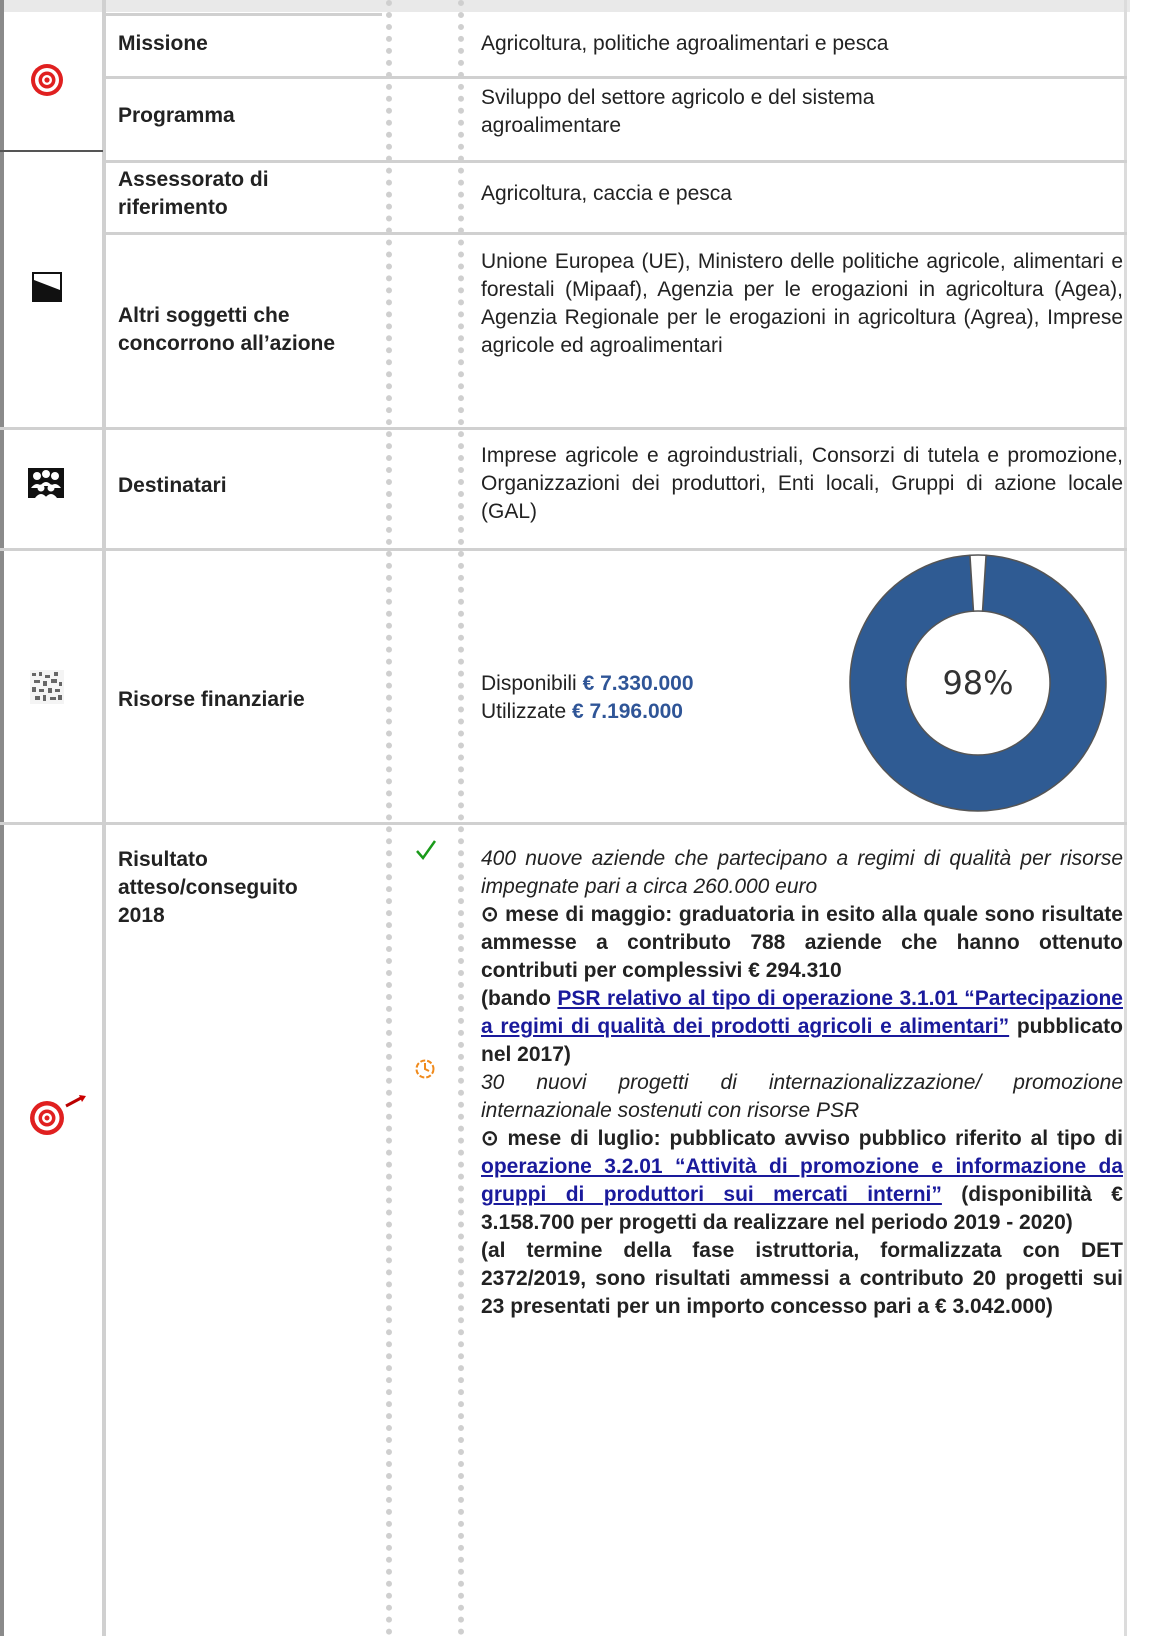 The width and height of the screenshot is (1171, 1636). I want to click on left-border, so click(2, 818).